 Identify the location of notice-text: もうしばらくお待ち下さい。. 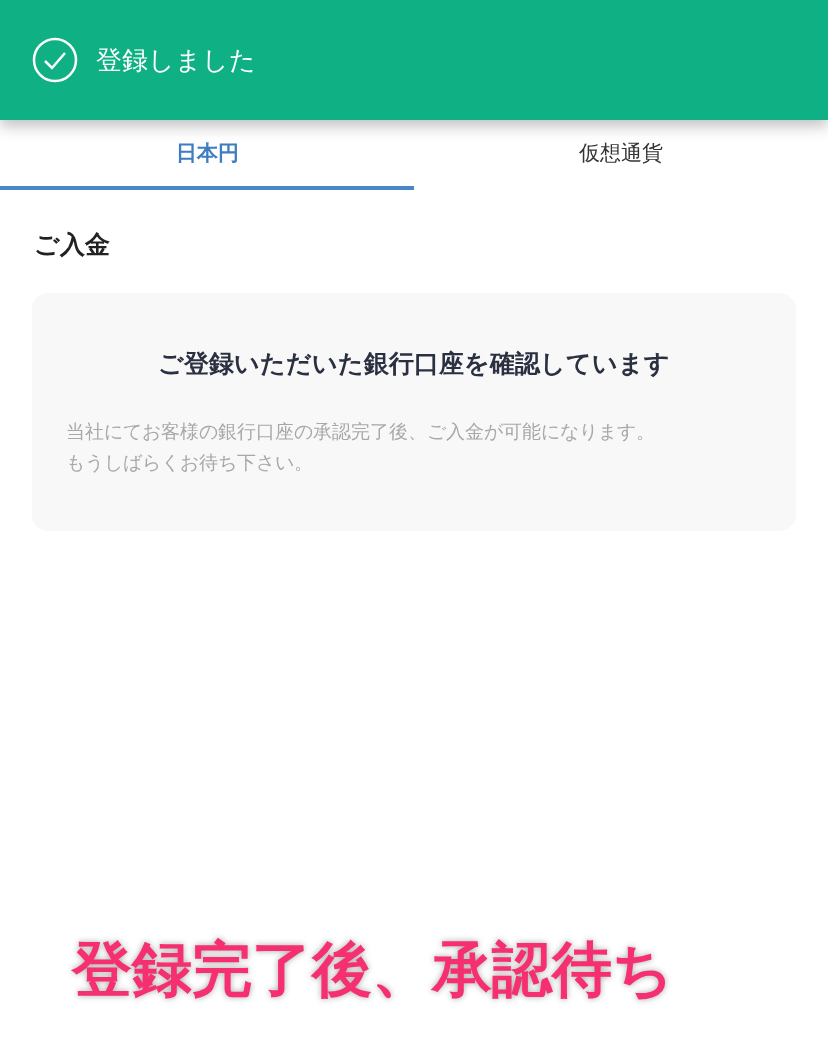
(190, 462).